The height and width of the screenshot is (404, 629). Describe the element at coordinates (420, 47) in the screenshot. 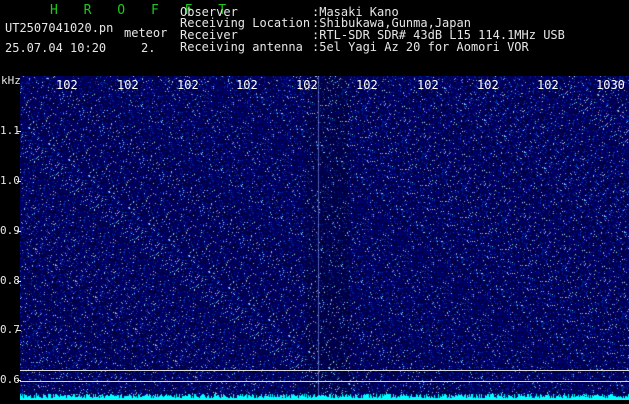

I see `antenna-value: :5el Yagi Az 20 for Aomori VOR` at that location.